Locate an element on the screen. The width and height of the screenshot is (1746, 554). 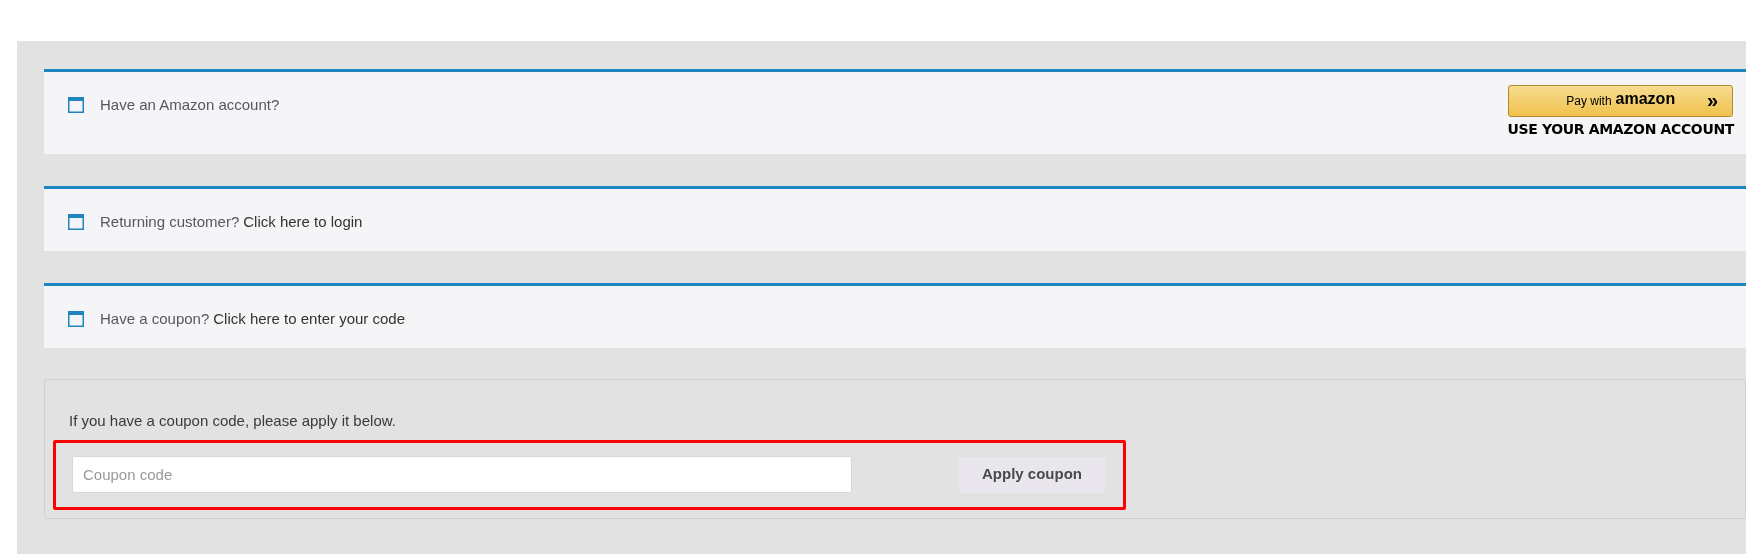
coupon-code-field: Coupon code is located at coordinates (462, 474).